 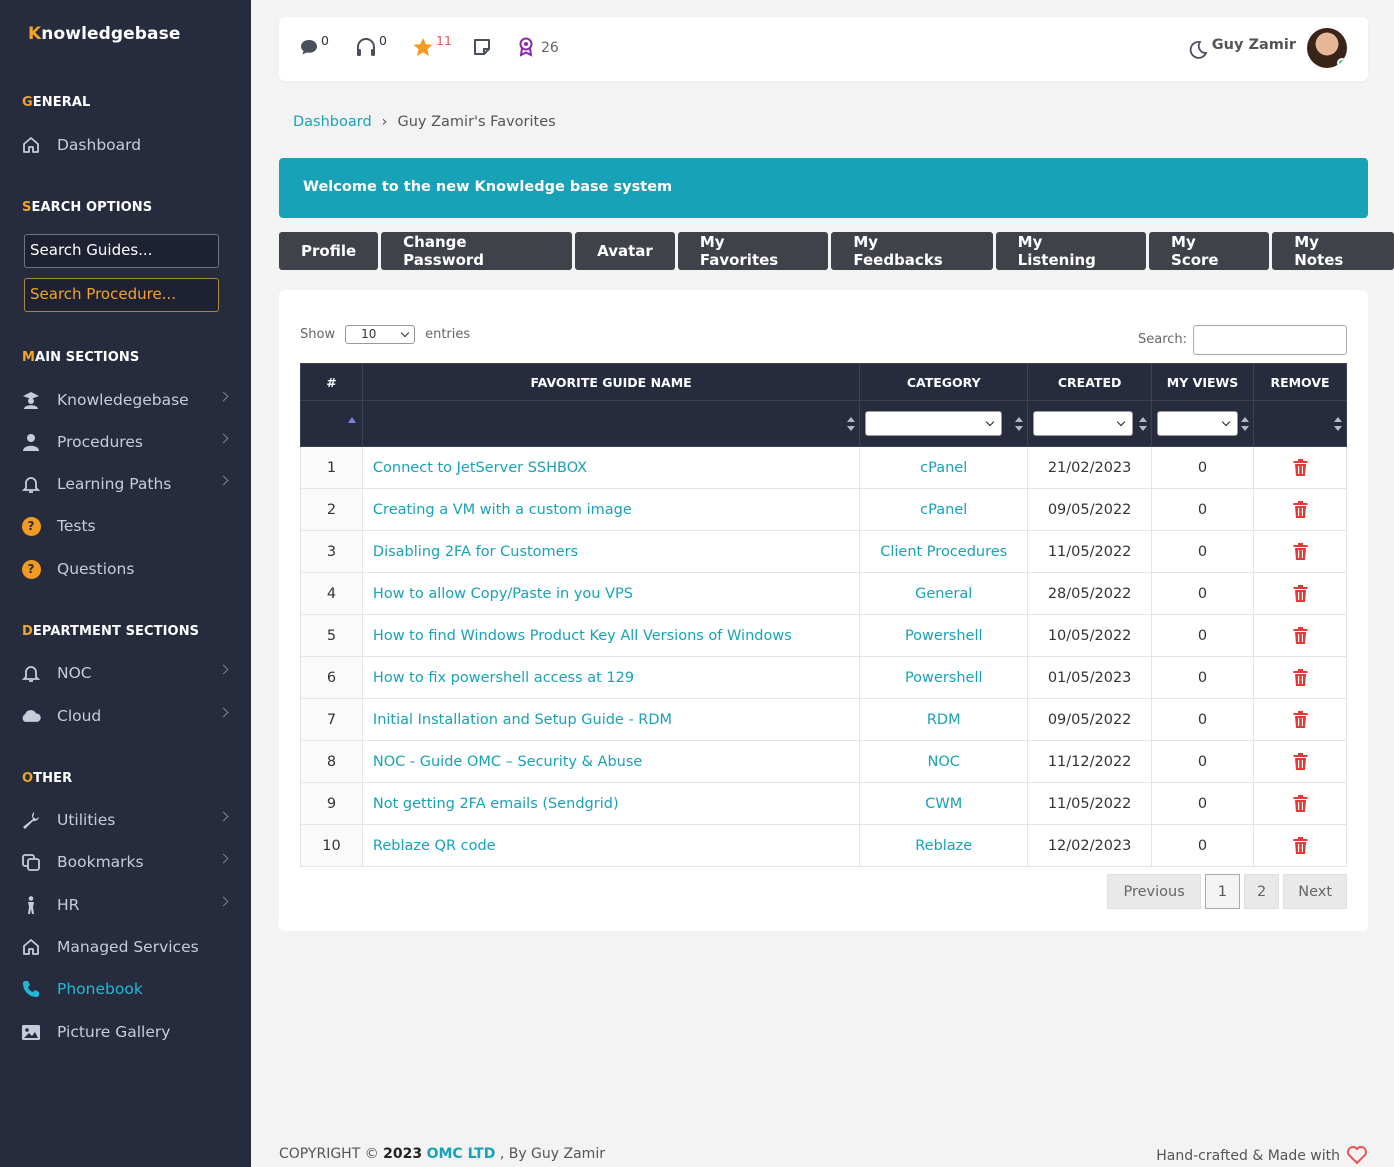 What do you see at coordinates (611, 803) in the screenshot?
I see `guide-name-link: Not getting 2FA emails (Sendgrid)` at bounding box center [611, 803].